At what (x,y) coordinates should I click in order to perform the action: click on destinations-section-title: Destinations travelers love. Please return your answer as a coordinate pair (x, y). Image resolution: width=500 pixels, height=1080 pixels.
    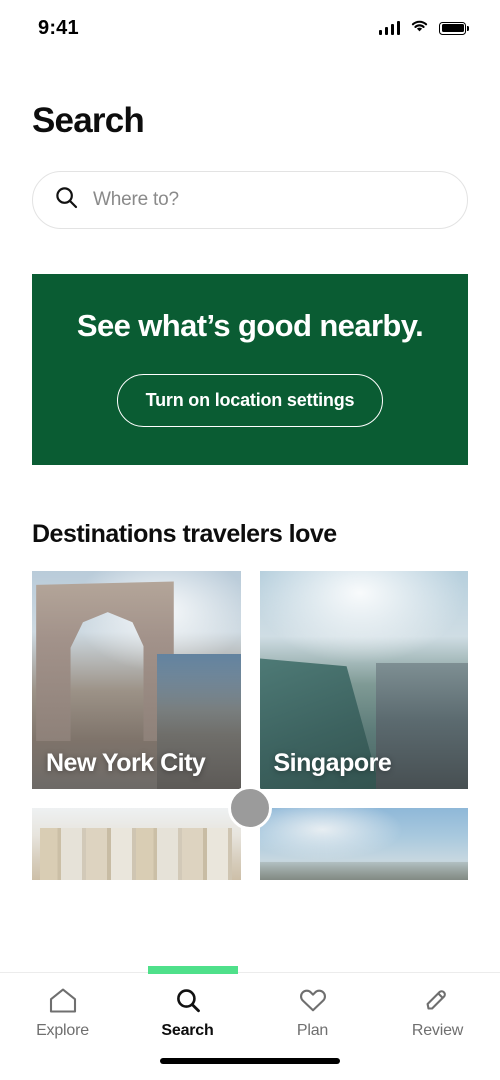
    Looking at the image, I should click on (184, 534).